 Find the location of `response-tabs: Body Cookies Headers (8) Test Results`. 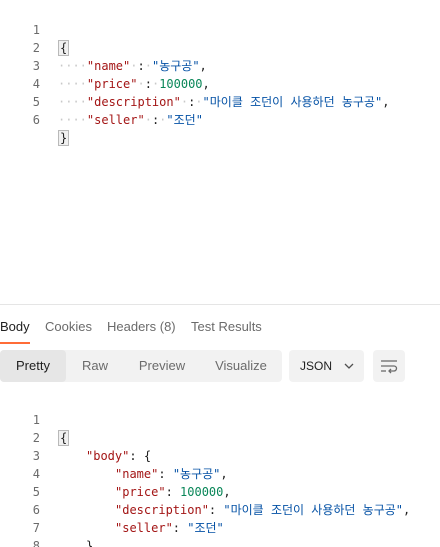

response-tabs: Body Cookies Headers (8) Test Results is located at coordinates (220, 328).